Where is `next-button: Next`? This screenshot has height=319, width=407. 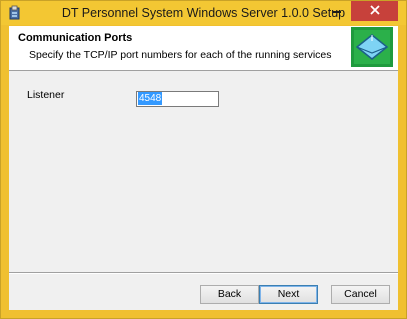 next-button: Next is located at coordinates (288, 294).